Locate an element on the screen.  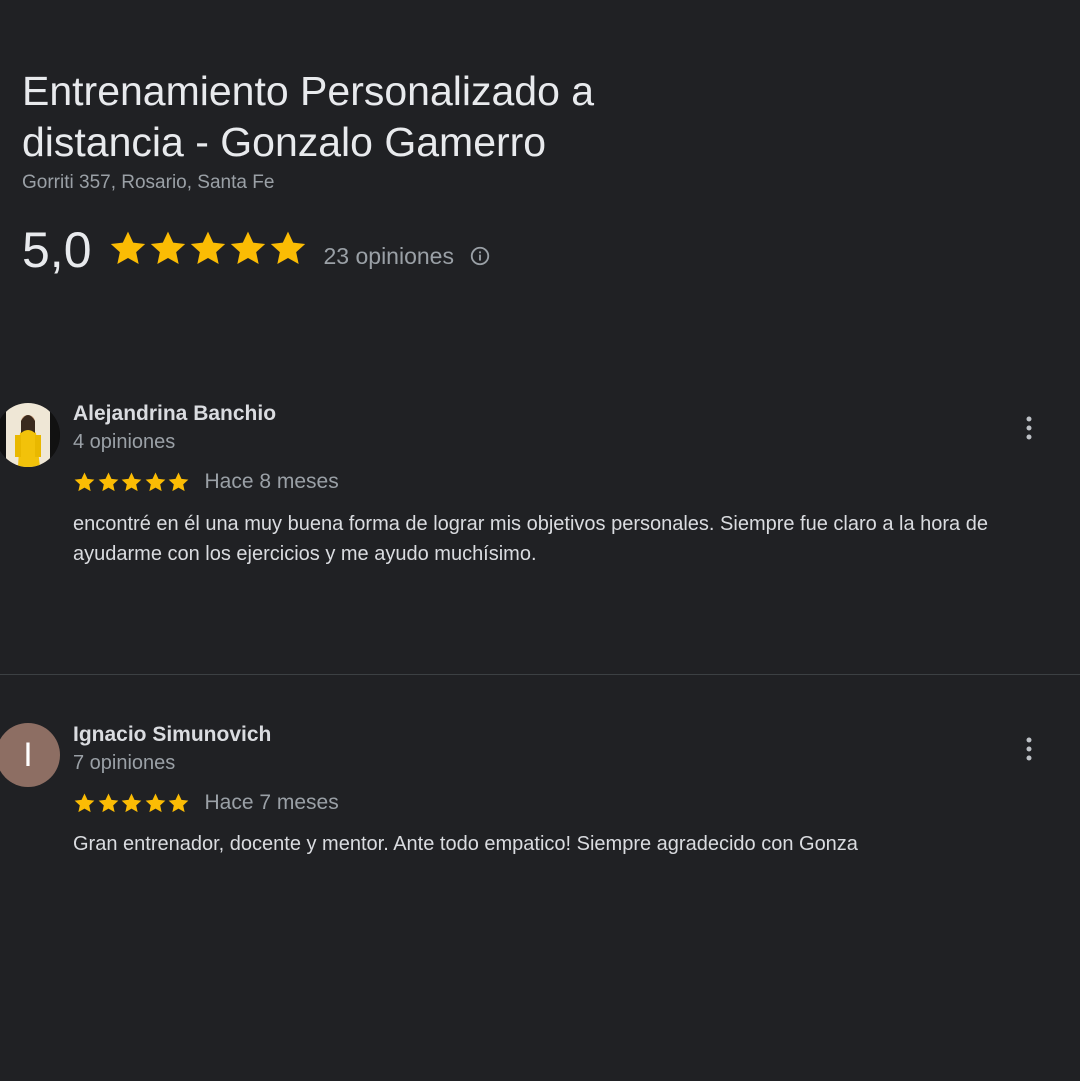
reviewer-review-count: 7 opiniones is located at coordinates (124, 763).